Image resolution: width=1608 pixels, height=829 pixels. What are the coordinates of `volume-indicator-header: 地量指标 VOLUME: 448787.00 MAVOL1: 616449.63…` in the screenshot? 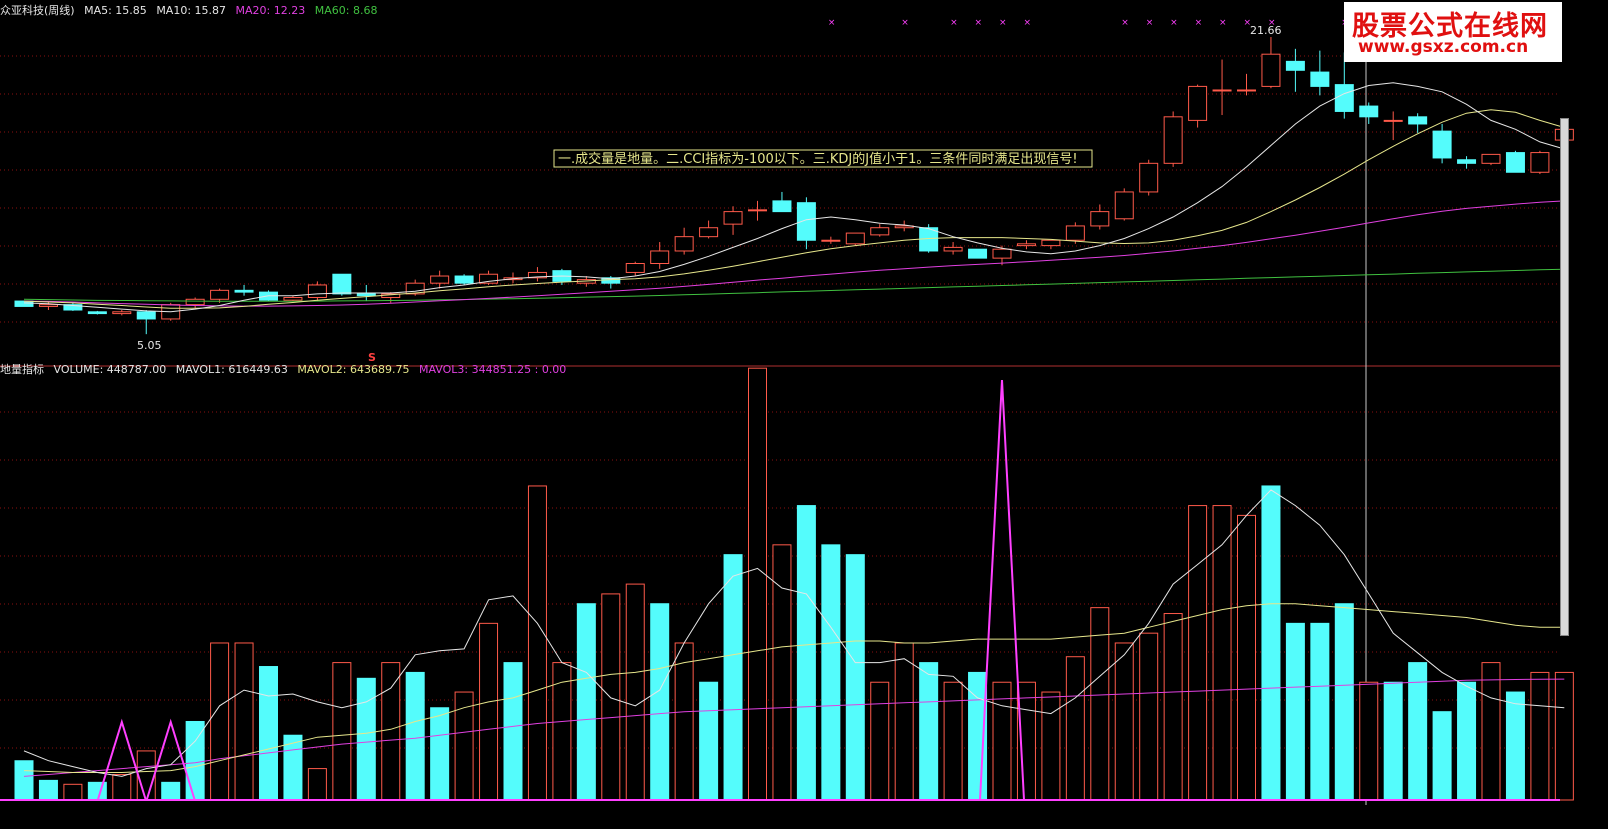 It's located at (286, 370).